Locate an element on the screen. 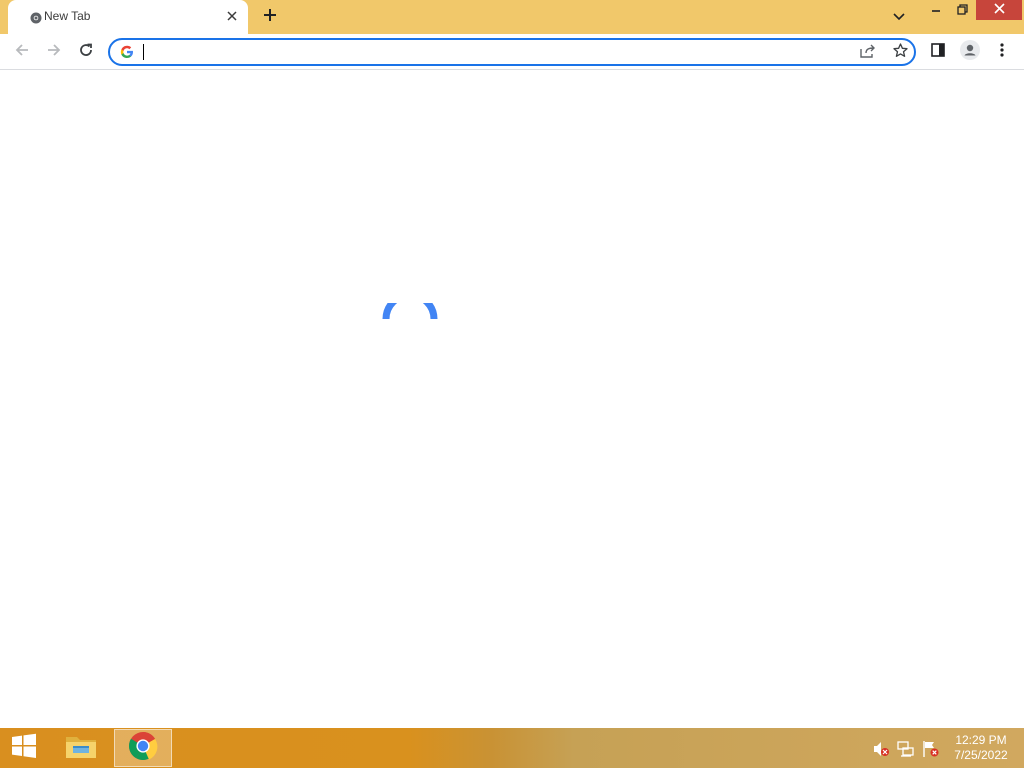 This screenshot has width=1024, height=768. chrome-favicon-icon is located at coordinates (36, 17).